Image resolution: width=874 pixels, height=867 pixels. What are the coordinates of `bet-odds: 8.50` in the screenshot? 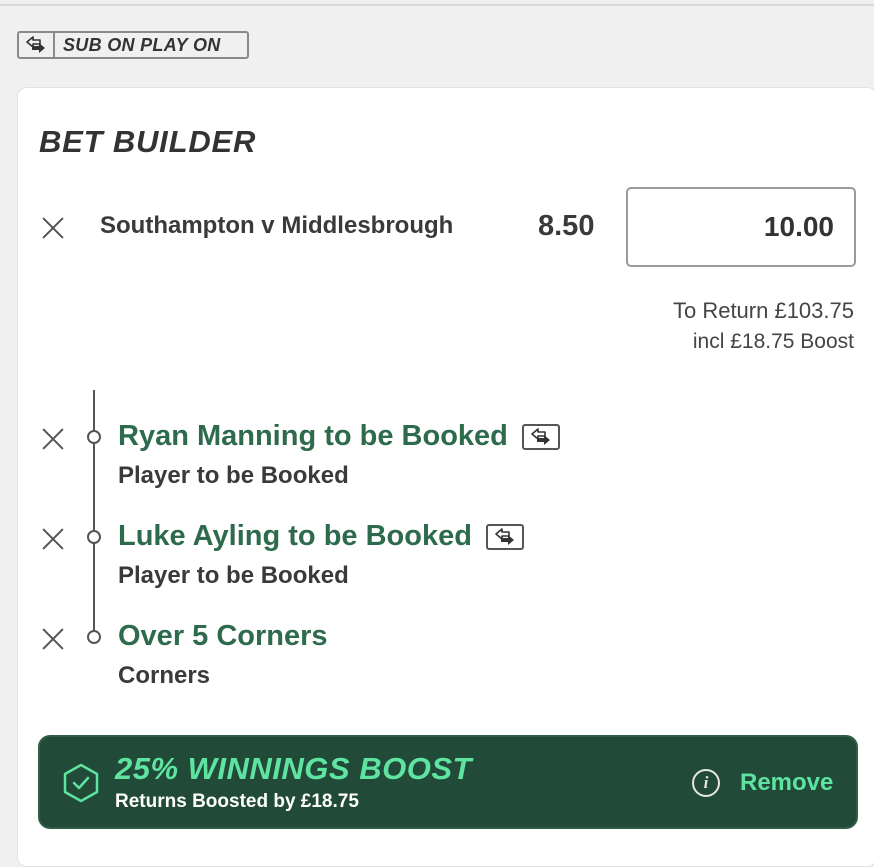 It's located at (566, 226).